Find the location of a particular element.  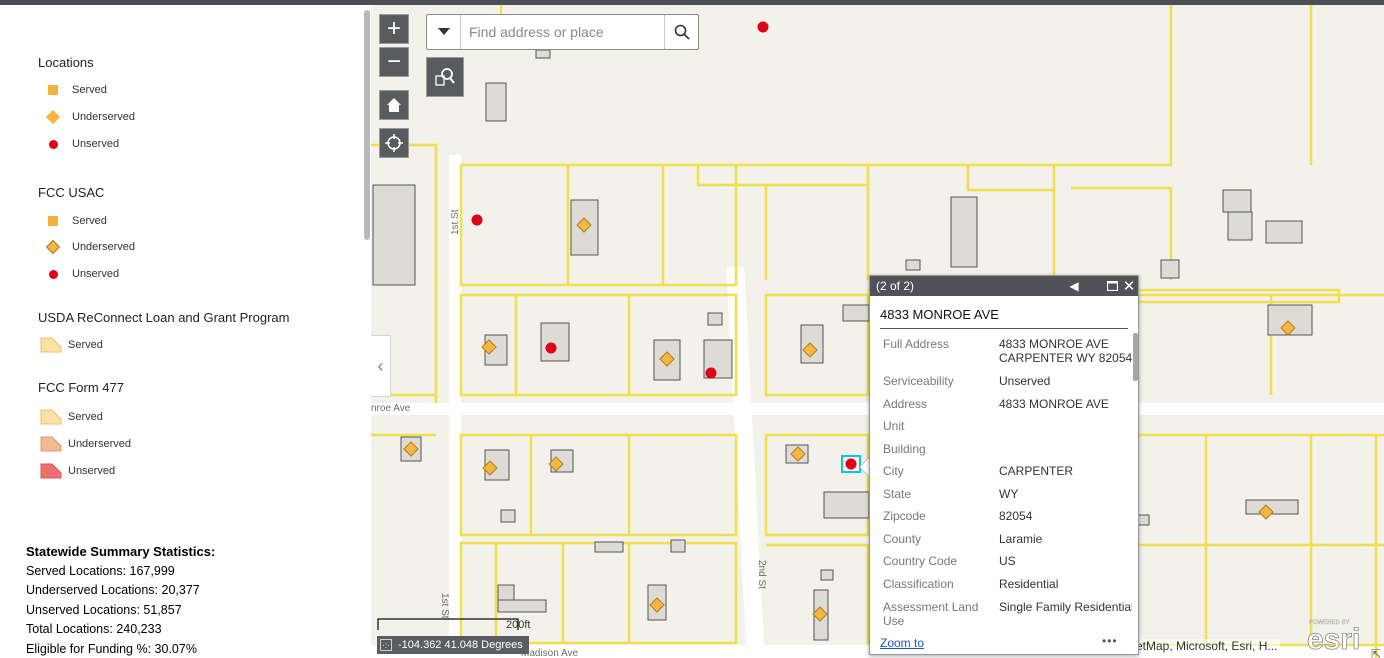

maximize-button is located at coordinates (1112, 286).